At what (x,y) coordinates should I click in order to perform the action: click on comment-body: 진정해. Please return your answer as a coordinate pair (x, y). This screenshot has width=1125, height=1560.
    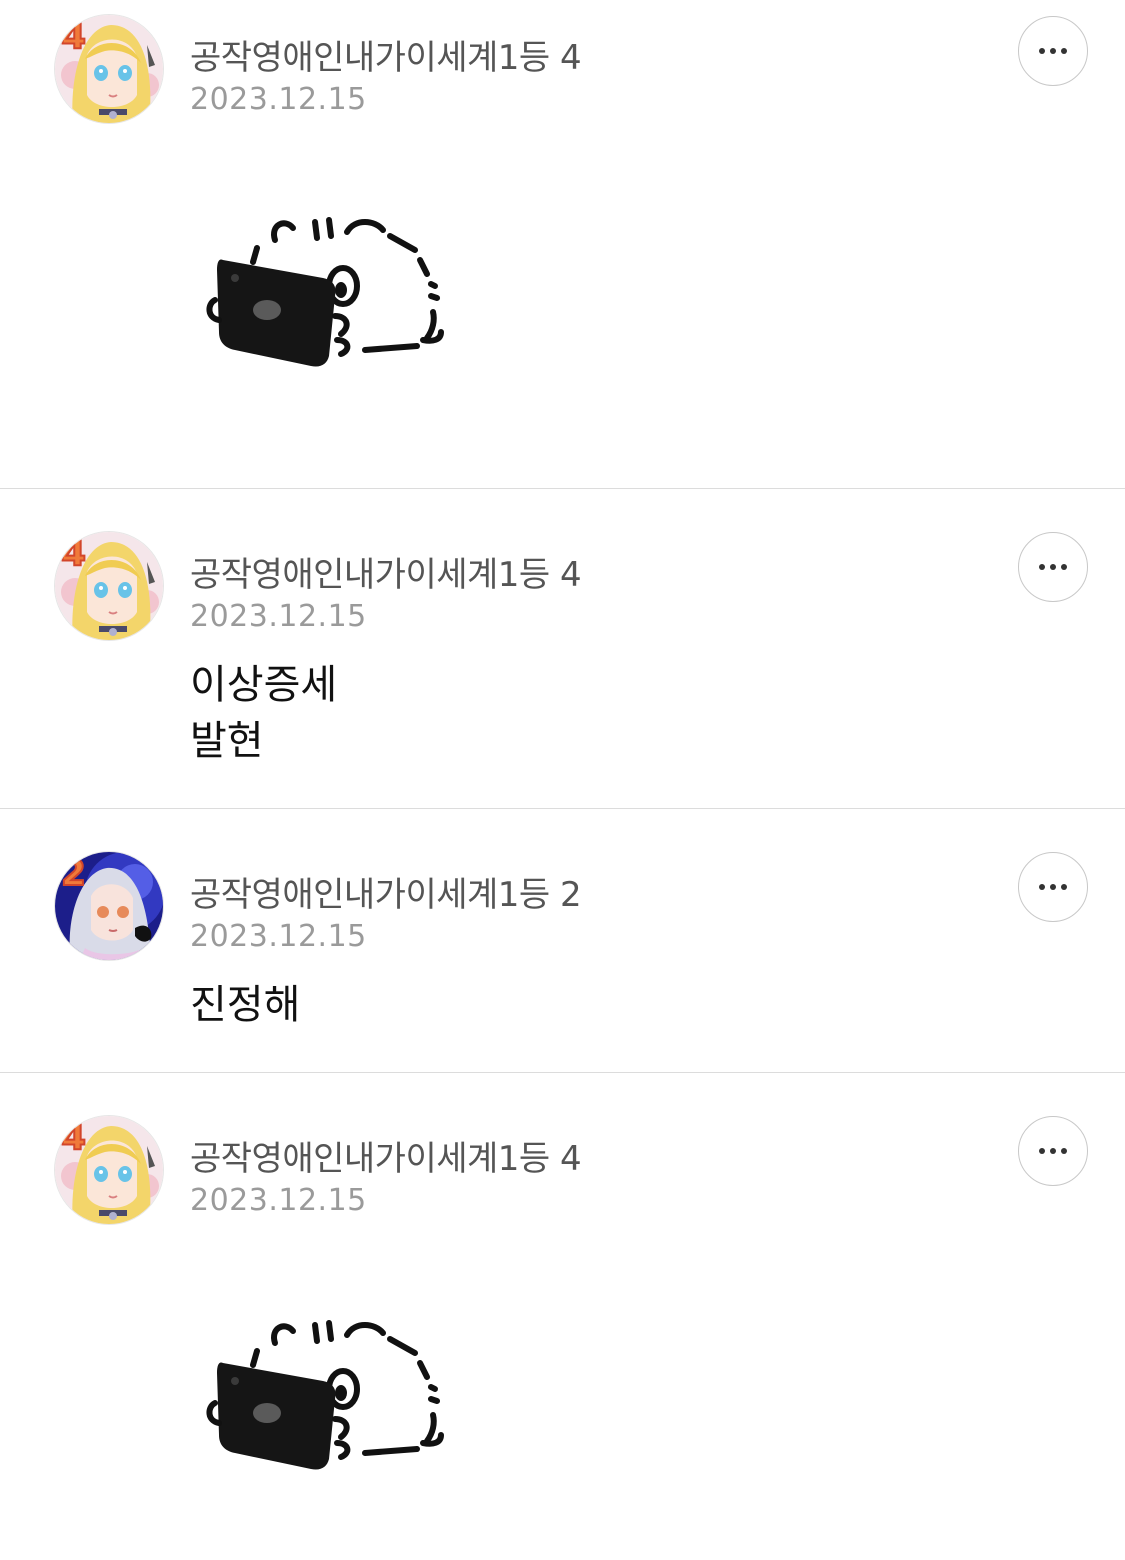
    Looking at the image, I should click on (245, 1005).